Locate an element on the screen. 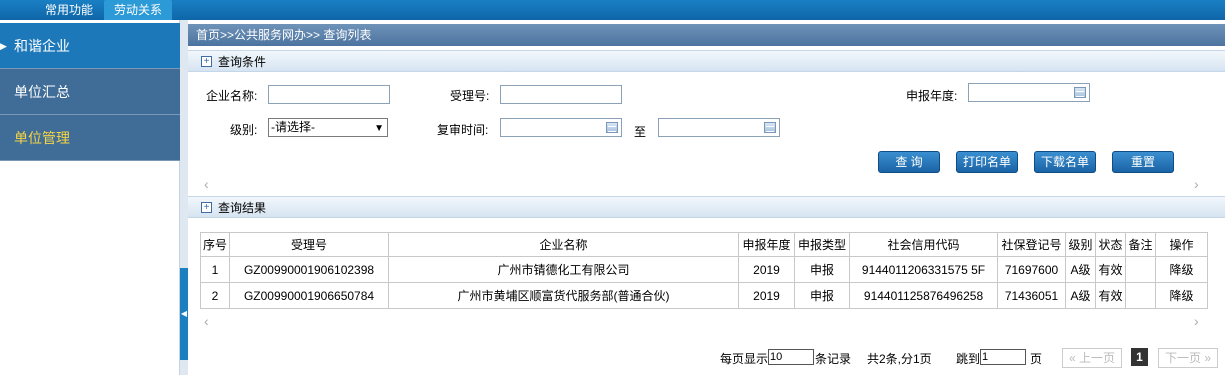  column-header: 级别 is located at coordinates (1081, 244).